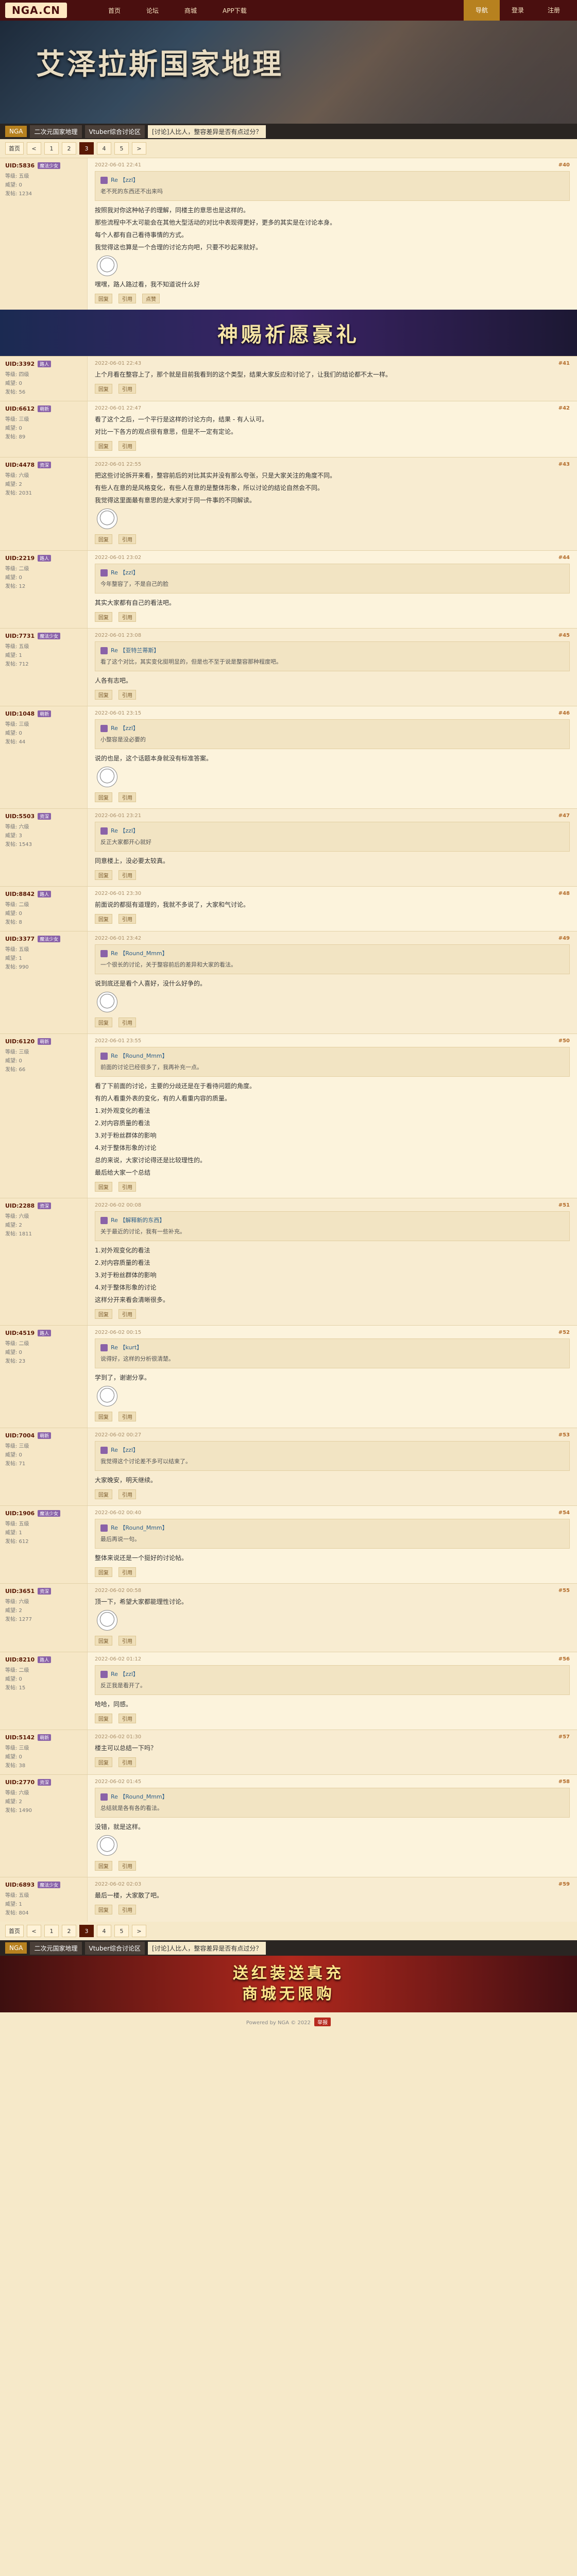 The image size is (577, 2576). Describe the element at coordinates (20, 1659) in the screenshot. I see `author-uid: UID:8210` at that location.